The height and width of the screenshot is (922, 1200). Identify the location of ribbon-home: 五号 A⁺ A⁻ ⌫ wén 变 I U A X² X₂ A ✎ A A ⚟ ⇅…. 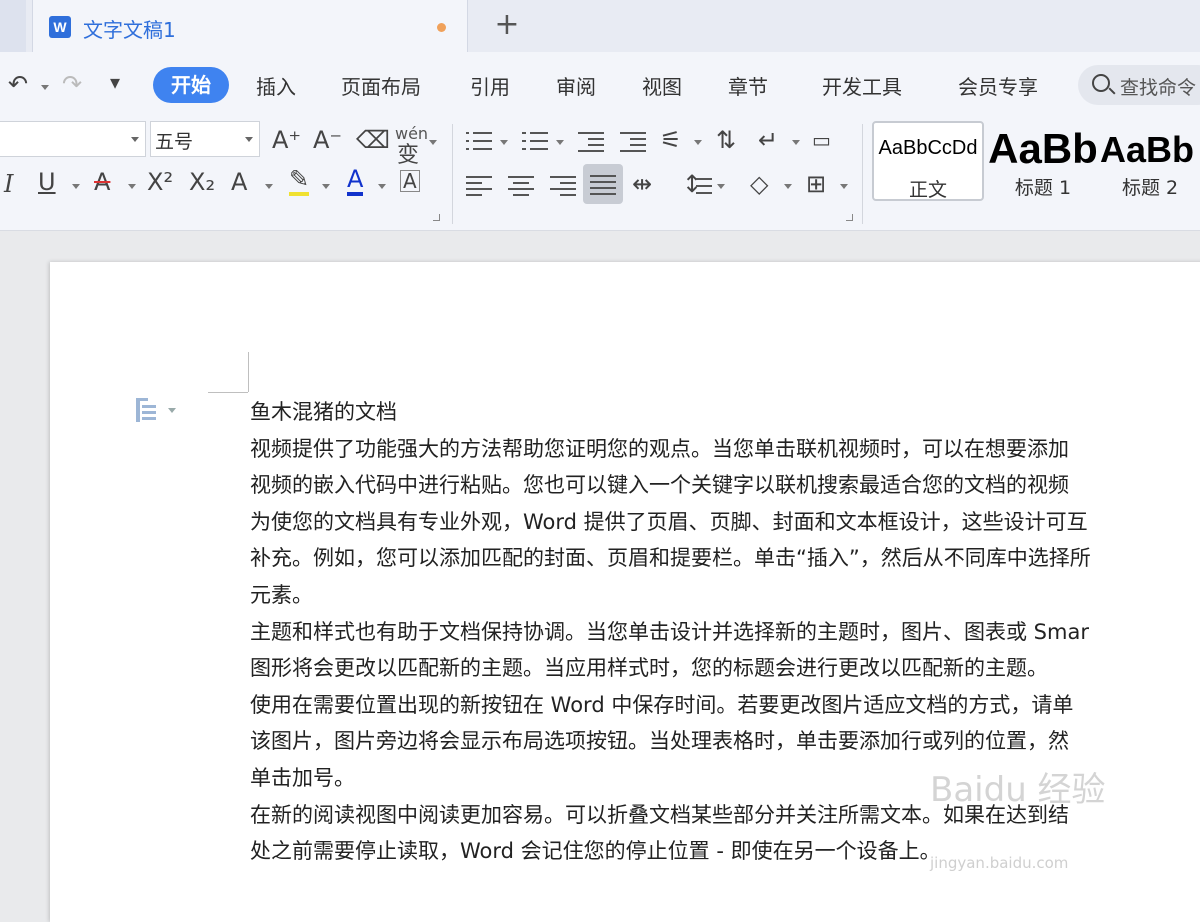
(600, 174).